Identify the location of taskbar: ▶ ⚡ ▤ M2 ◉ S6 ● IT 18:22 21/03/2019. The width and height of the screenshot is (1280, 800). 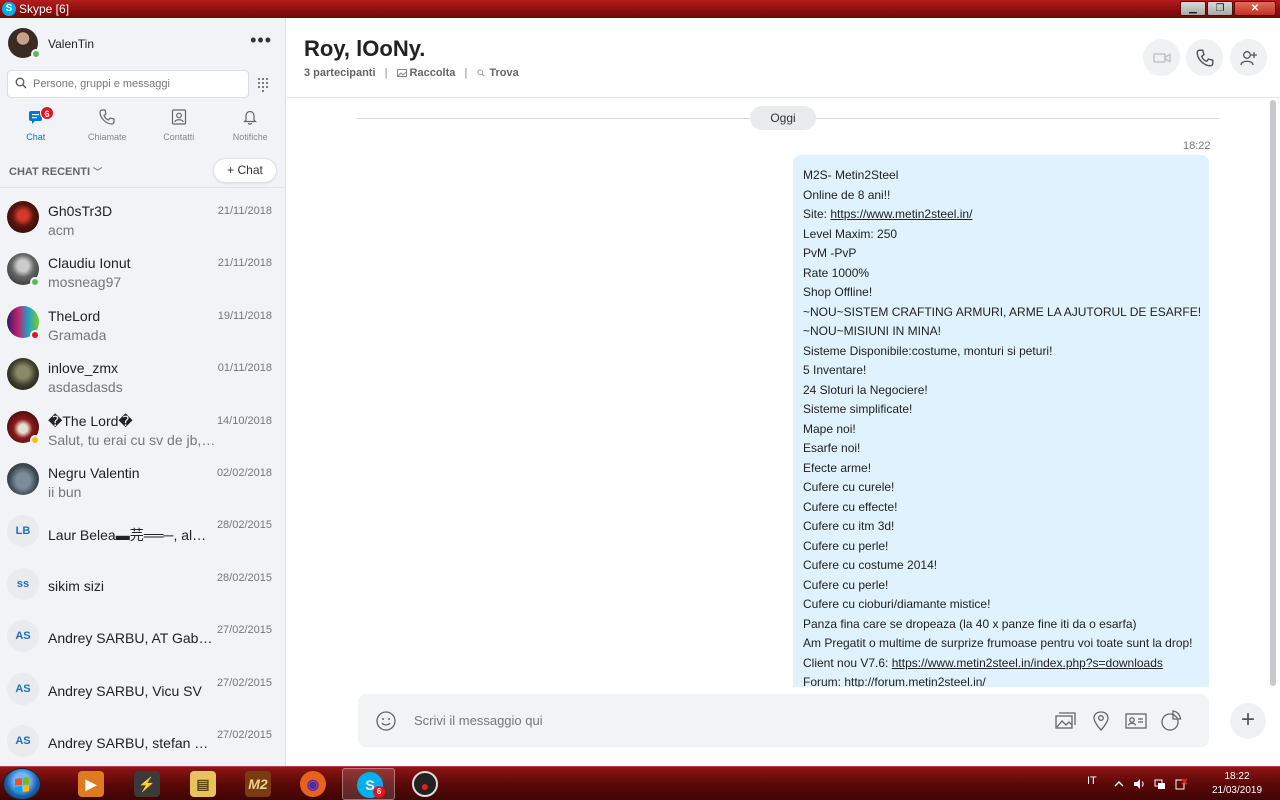
(640, 783).